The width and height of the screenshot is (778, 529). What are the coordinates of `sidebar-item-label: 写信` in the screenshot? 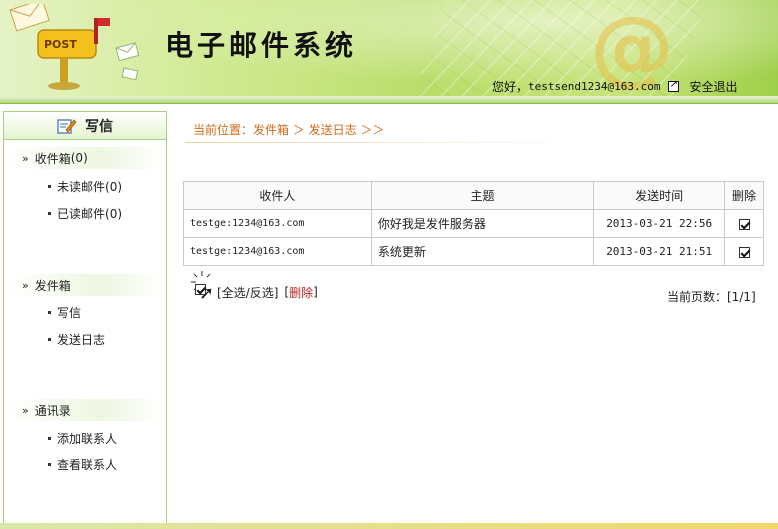 It's located at (69, 313).